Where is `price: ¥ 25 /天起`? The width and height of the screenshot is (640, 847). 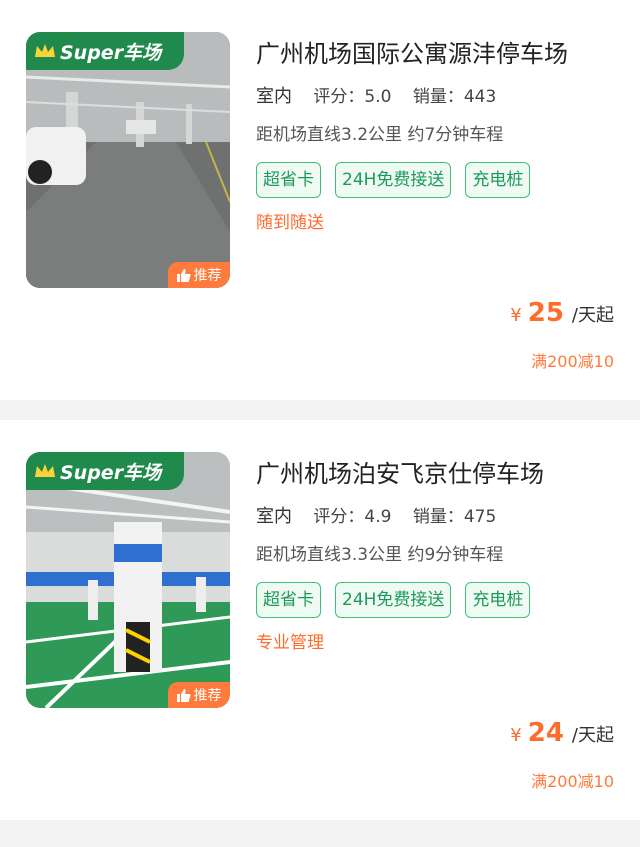
price: ¥ 25 /天起 is located at coordinates (562, 313).